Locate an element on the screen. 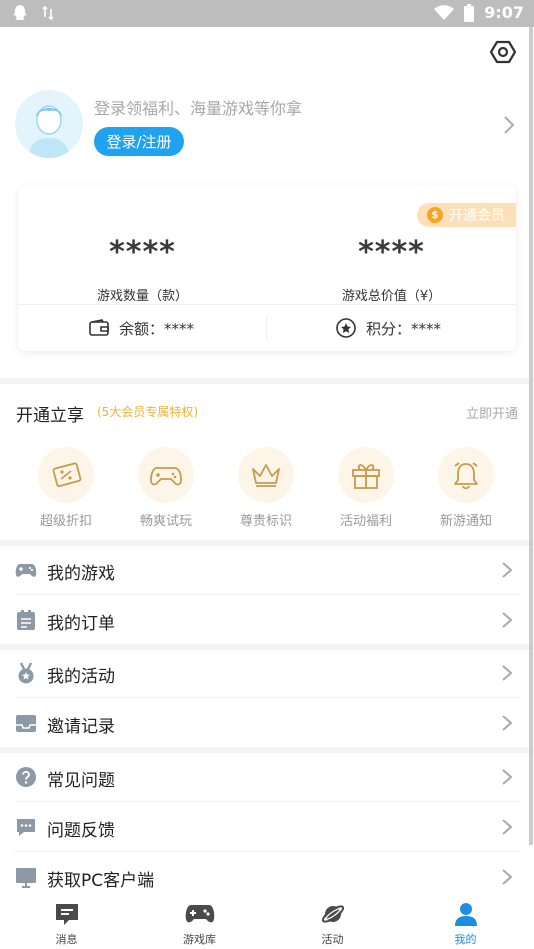 The width and height of the screenshot is (534, 949). coin-icon: $ is located at coordinates (435, 215).